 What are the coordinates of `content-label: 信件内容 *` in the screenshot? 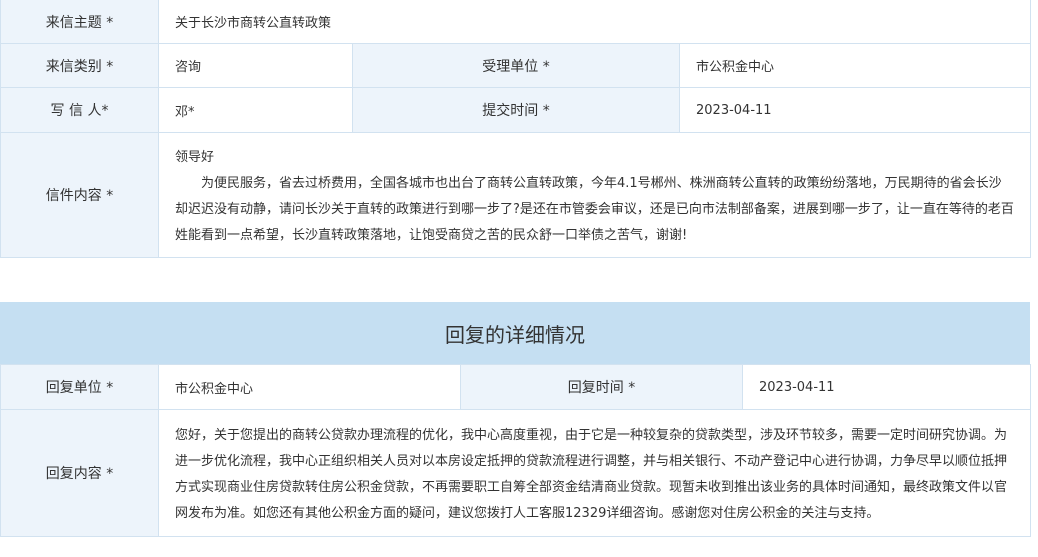 It's located at (79, 195).